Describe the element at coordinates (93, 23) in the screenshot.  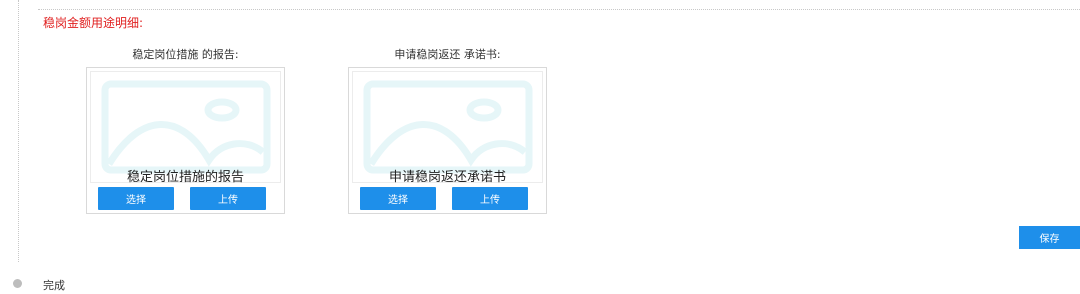
I see `section-title: 稳岗金额用途明细:` at that location.